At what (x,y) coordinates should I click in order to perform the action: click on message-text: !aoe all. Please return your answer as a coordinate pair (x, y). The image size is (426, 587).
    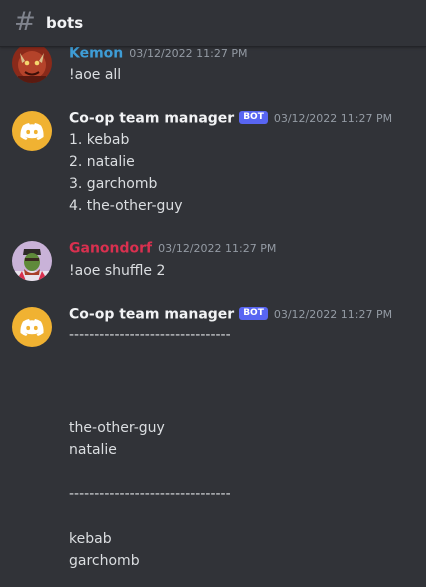
    Looking at the image, I should click on (95, 75).